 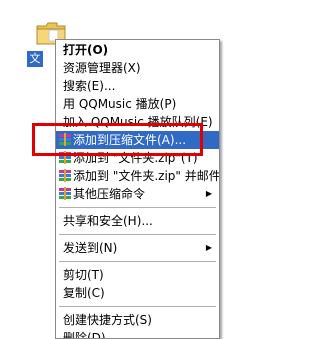 What do you see at coordinates (137, 50) in the screenshot?
I see `menu-item-open: 打开(O)` at bounding box center [137, 50].